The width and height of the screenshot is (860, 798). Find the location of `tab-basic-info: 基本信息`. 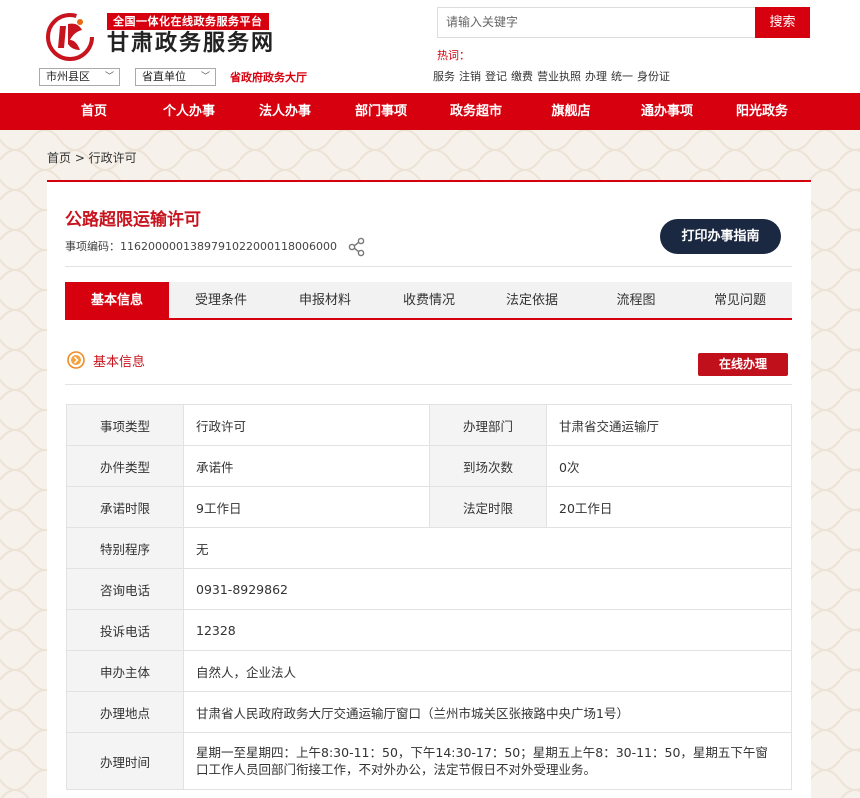

tab-basic-info: 基本信息 is located at coordinates (117, 301).